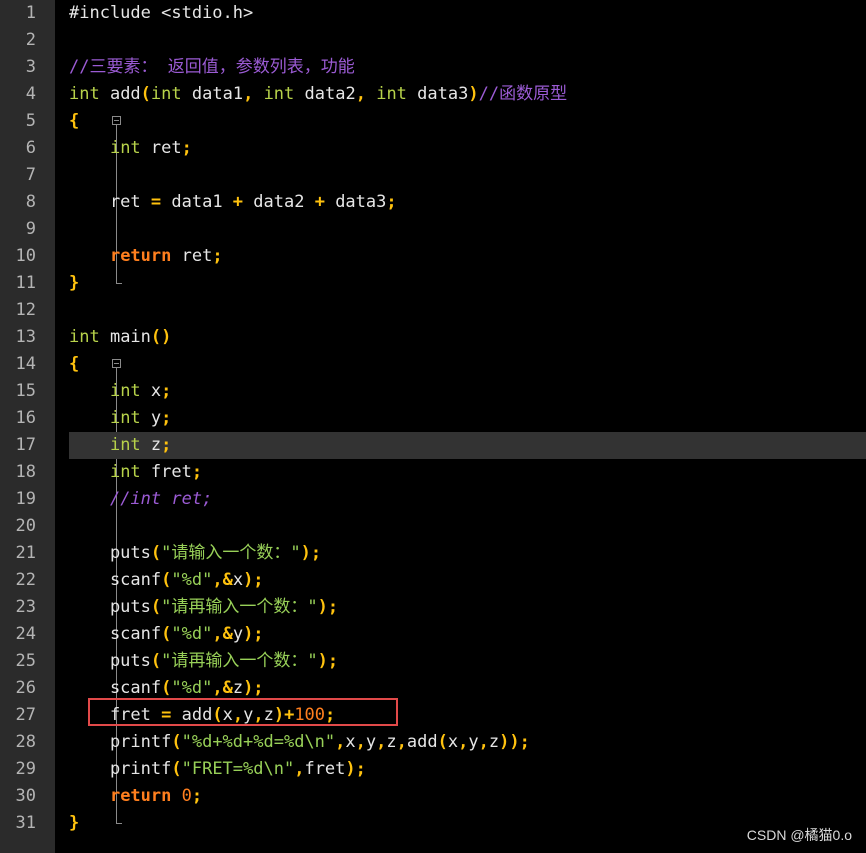 The height and width of the screenshot is (853, 866). Describe the element at coordinates (222, 688) in the screenshot. I see `code-token: ,&` at that location.